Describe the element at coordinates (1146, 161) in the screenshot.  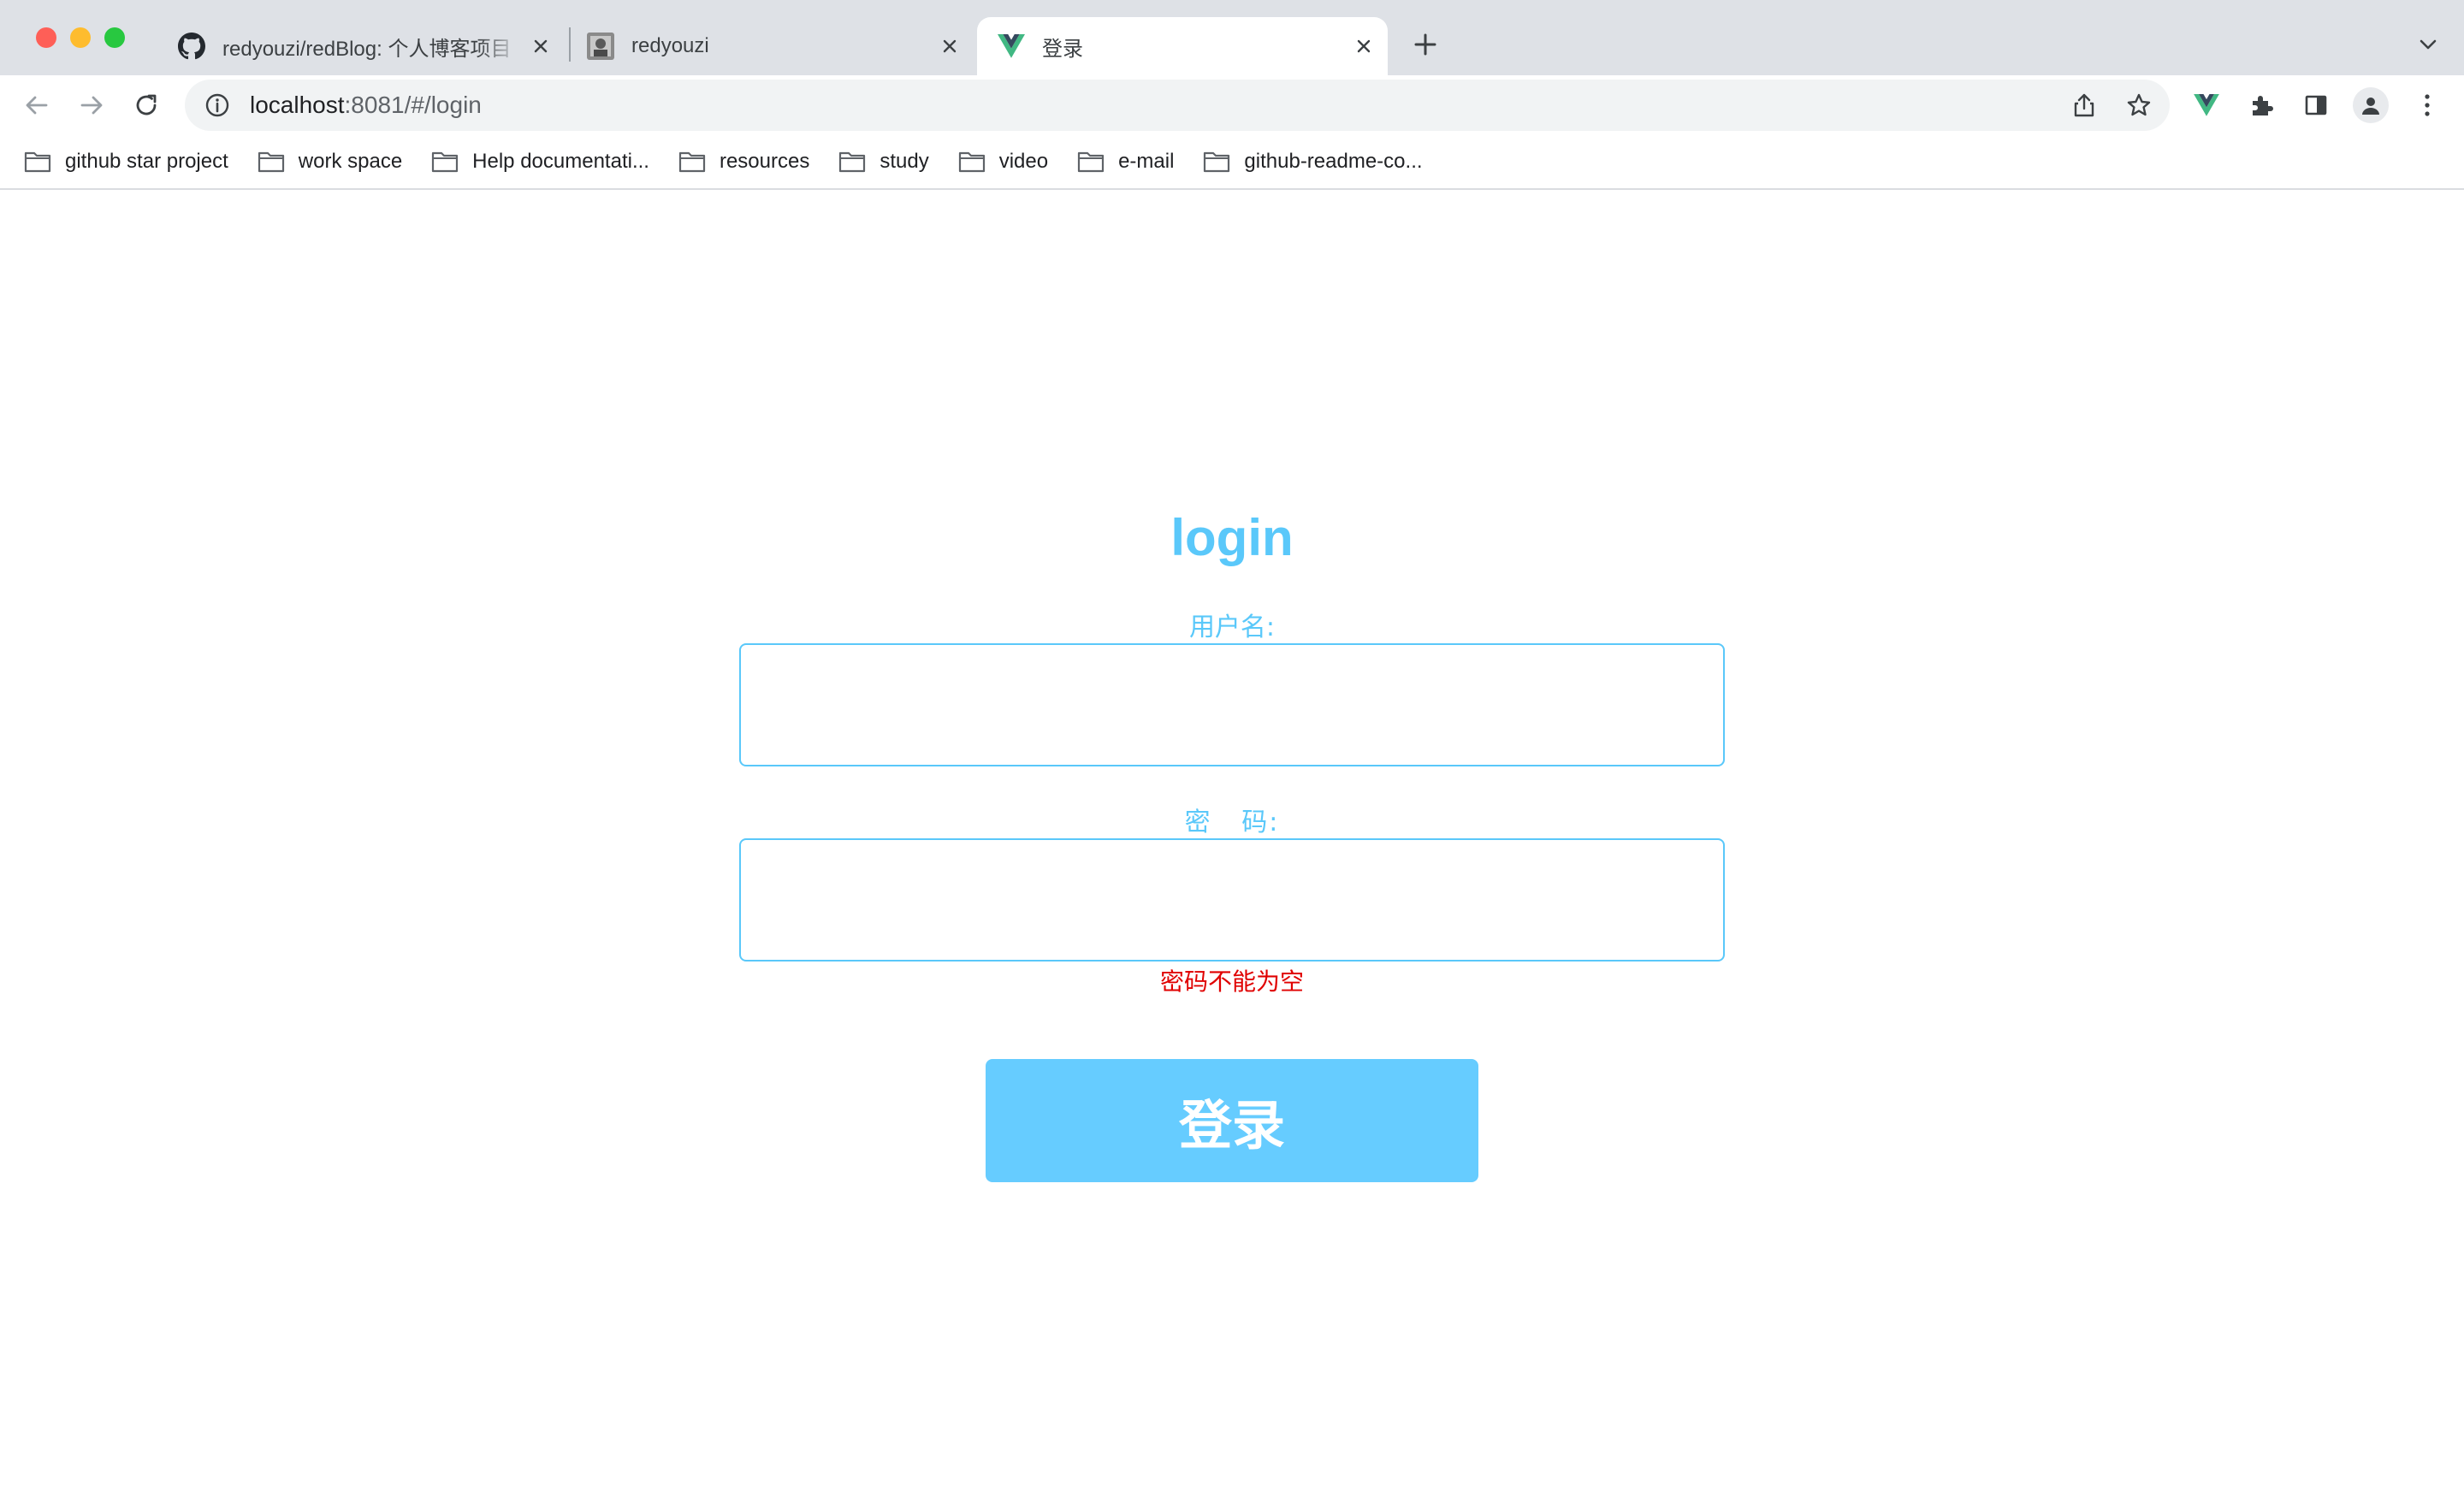
I see `bookmark-label: e-mail` at that location.